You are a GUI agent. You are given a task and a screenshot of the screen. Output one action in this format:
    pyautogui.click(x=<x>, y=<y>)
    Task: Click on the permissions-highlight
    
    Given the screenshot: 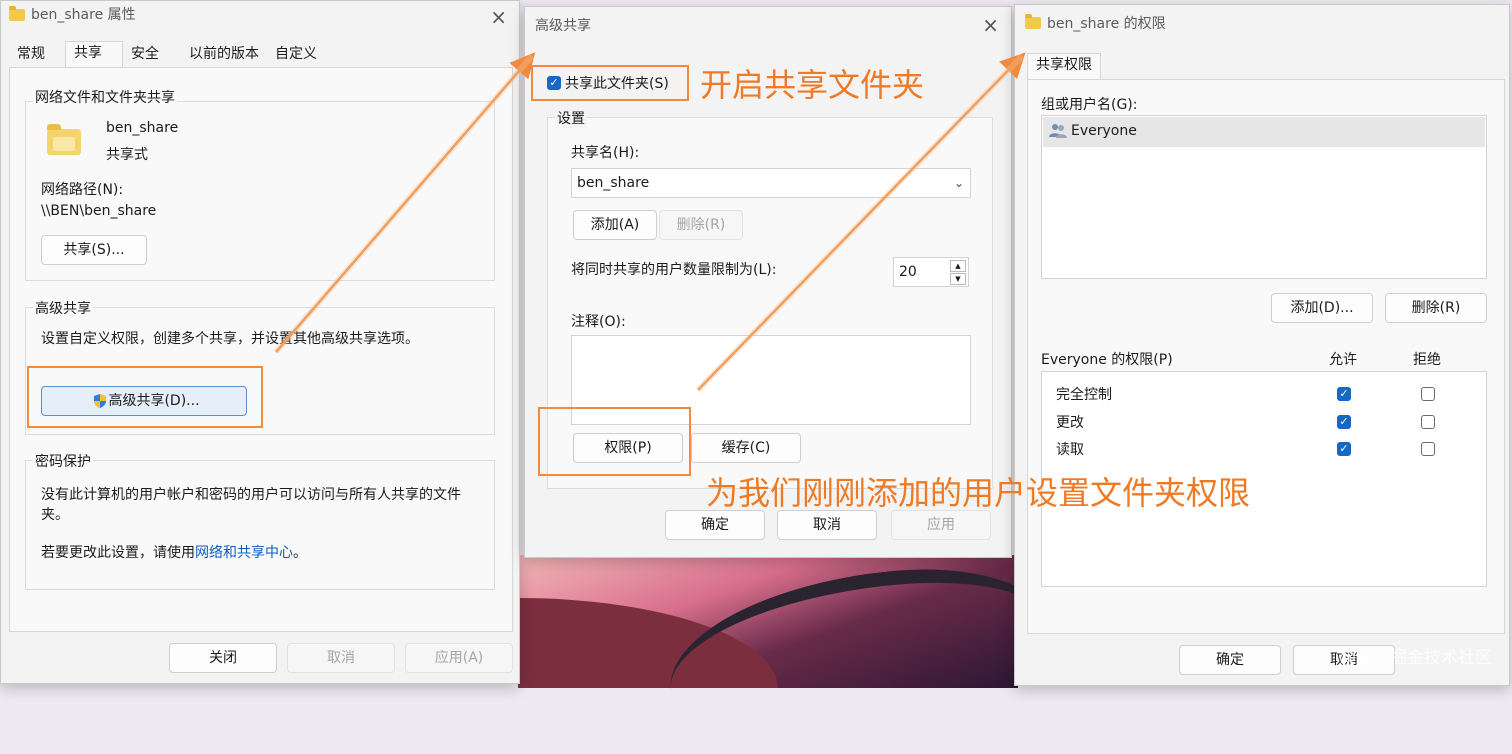 What is the action you would take?
    pyautogui.click(x=614, y=441)
    